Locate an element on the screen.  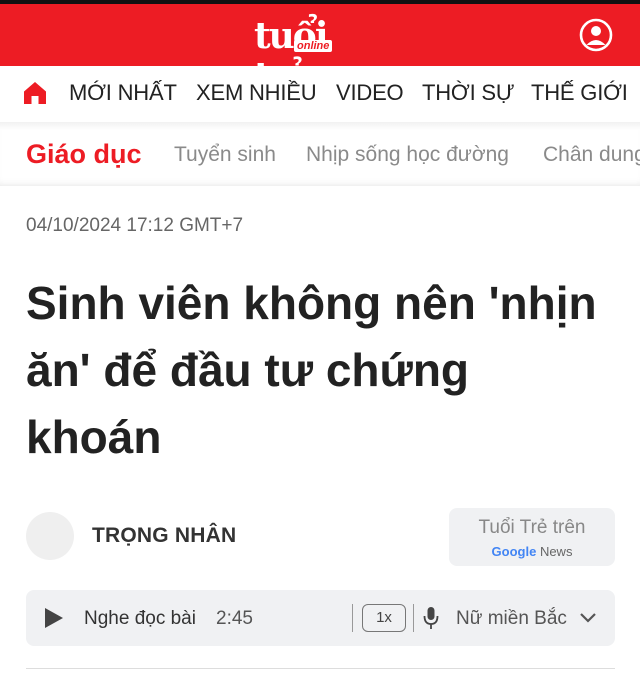
google-news-label: Tuổi Trẻ trên is located at coordinates (532, 527).